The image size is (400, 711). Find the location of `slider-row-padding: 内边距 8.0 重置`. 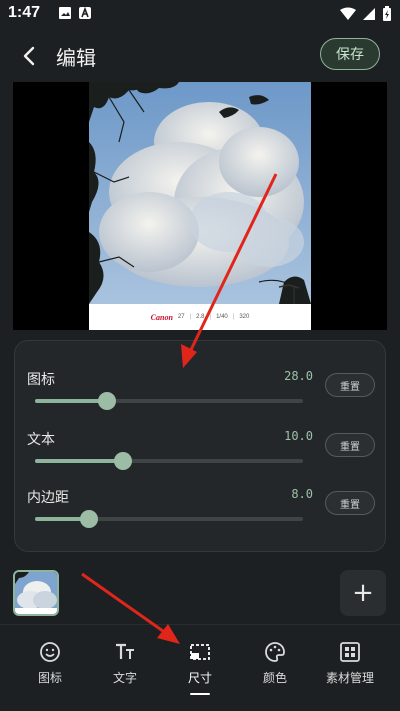

slider-row-padding: 内边距 8.0 重置 is located at coordinates (201, 515).